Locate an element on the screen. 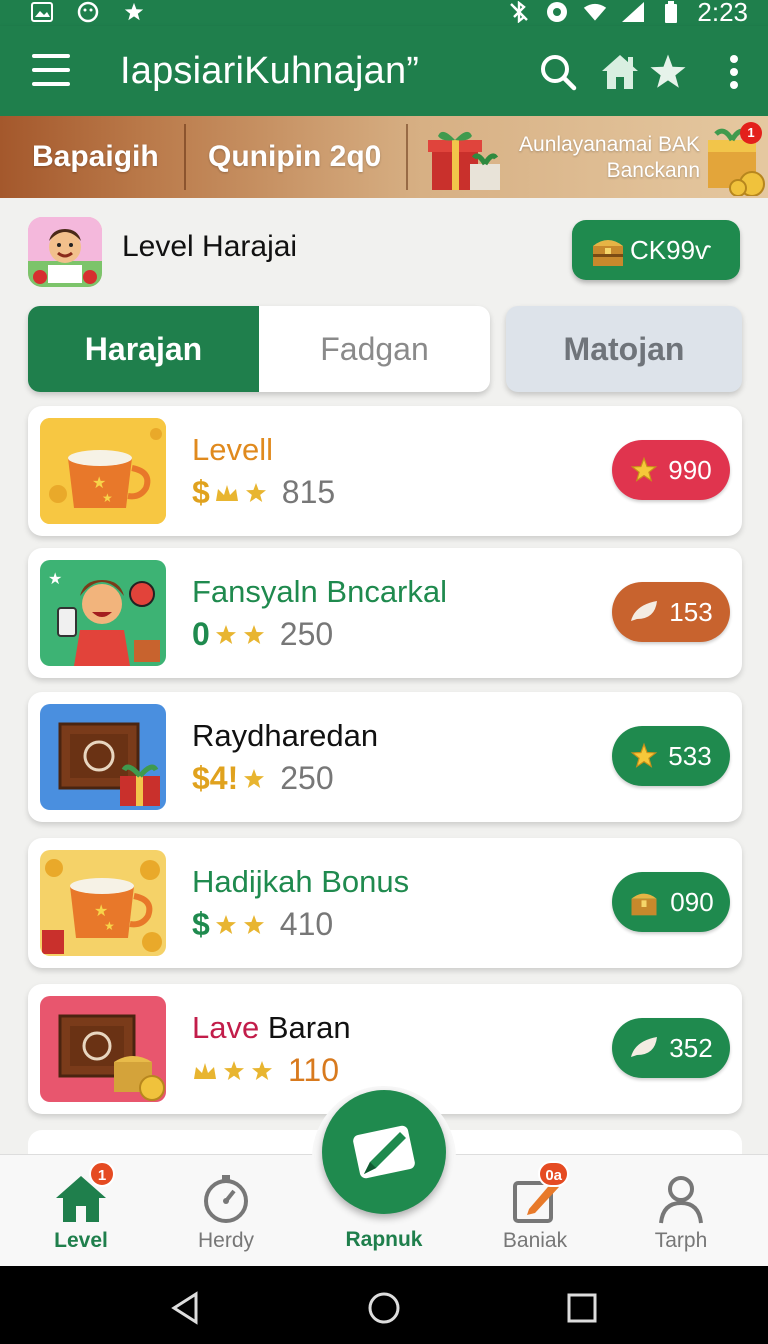 This screenshot has width=768, height=1344. list-item: Raydharedan $4! 250 533 is located at coordinates (385, 757).